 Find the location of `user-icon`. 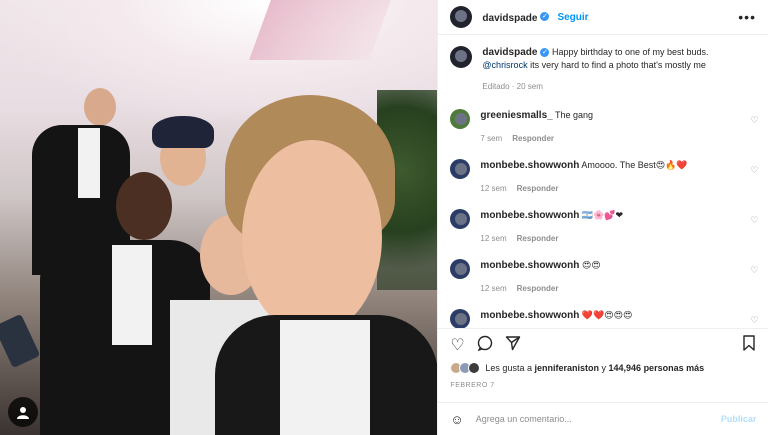

user-icon is located at coordinates (23, 413).